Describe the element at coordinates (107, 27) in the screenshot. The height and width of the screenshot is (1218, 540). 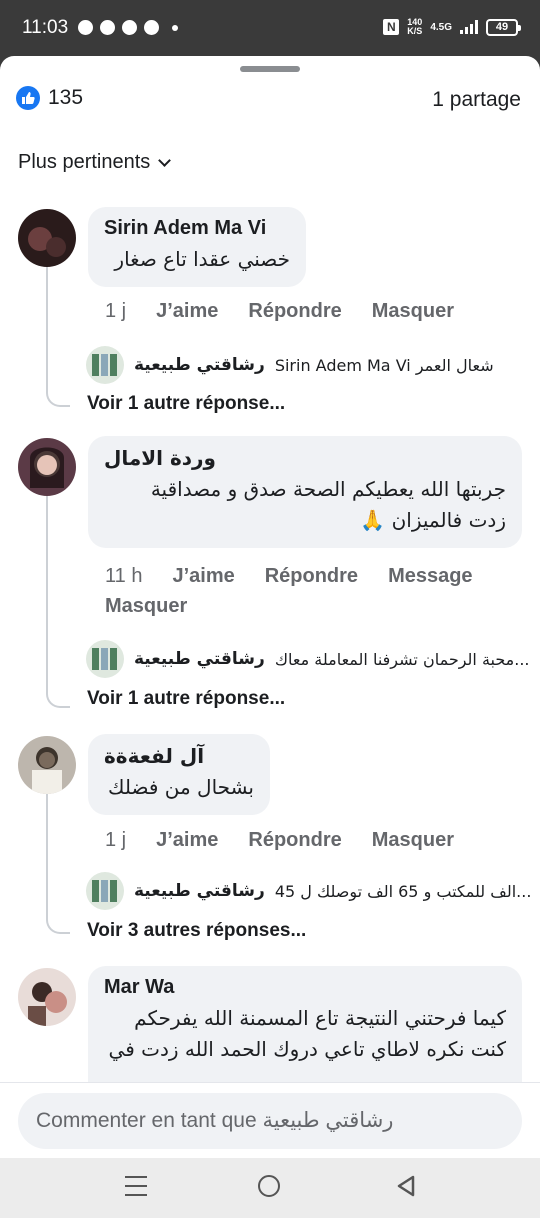
I see `snapchat-icon` at that location.